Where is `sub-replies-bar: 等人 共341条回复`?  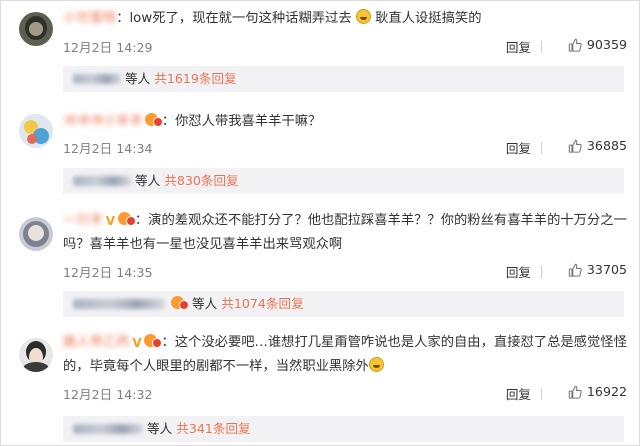
sub-replies-bar: 等人 共341条回复 is located at coordinates (343, 429).